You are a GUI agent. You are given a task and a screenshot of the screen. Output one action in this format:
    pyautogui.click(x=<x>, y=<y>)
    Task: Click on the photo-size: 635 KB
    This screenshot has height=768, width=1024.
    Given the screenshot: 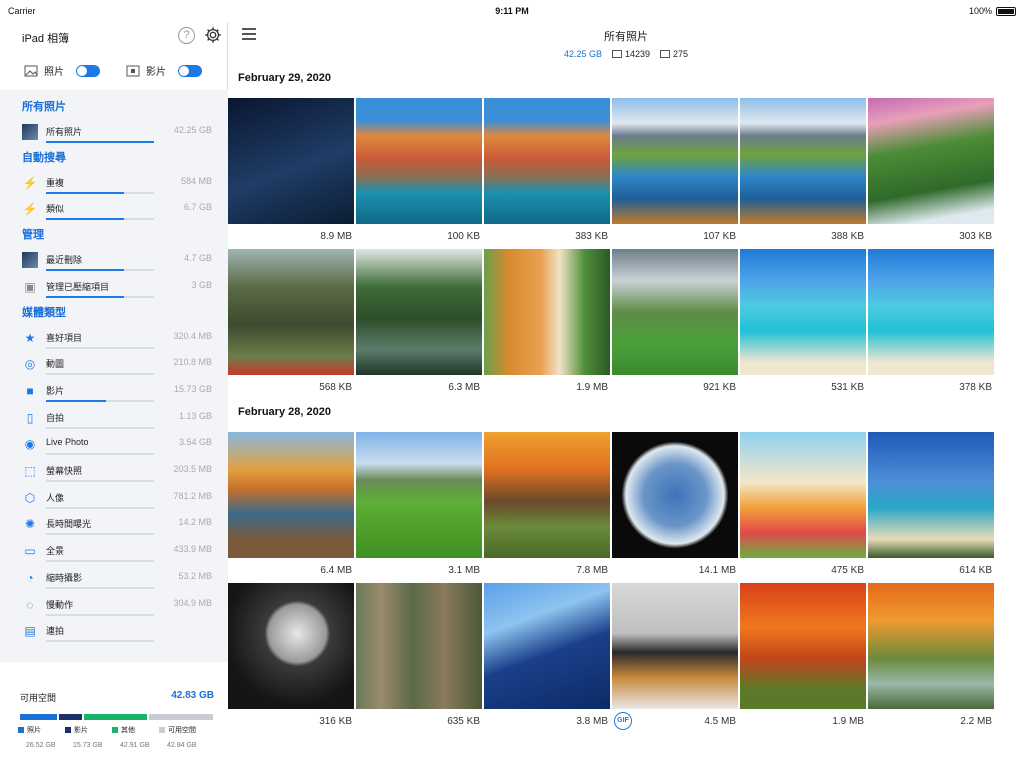 What is the action you would take?
    pyautogui.click(x=463, y=721)
    